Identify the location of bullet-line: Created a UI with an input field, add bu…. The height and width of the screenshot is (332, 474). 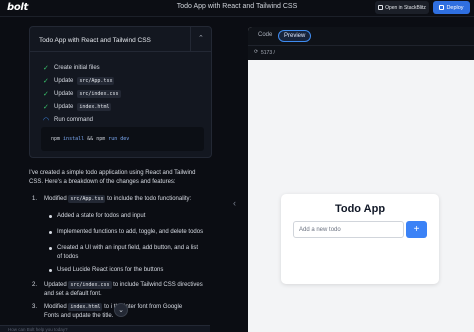
(128, 248).